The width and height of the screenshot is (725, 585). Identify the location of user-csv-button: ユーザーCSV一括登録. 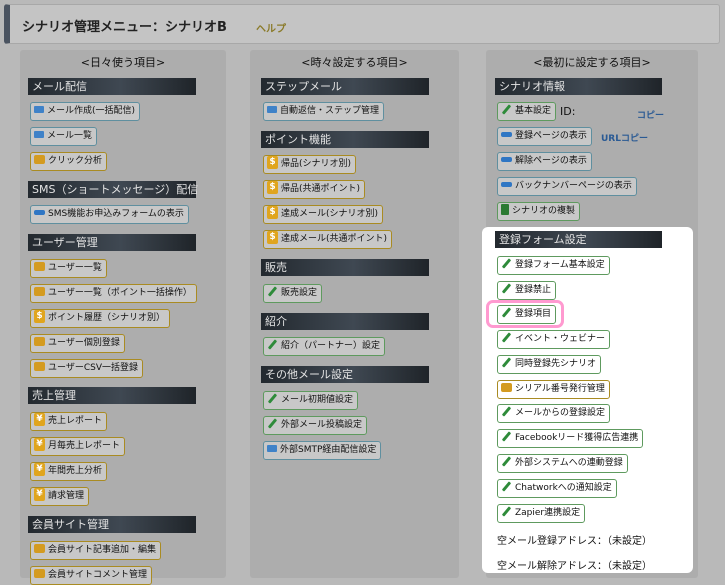
(86, 368).